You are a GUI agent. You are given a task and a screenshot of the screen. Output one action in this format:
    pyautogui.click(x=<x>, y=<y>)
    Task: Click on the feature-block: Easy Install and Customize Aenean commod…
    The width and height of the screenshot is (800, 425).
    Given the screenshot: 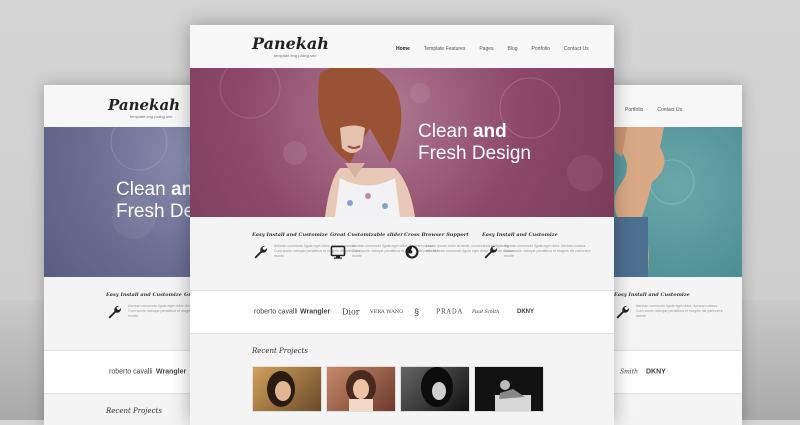 What is the action you would take?
    pyautogui.click(x=537, y=246)
    